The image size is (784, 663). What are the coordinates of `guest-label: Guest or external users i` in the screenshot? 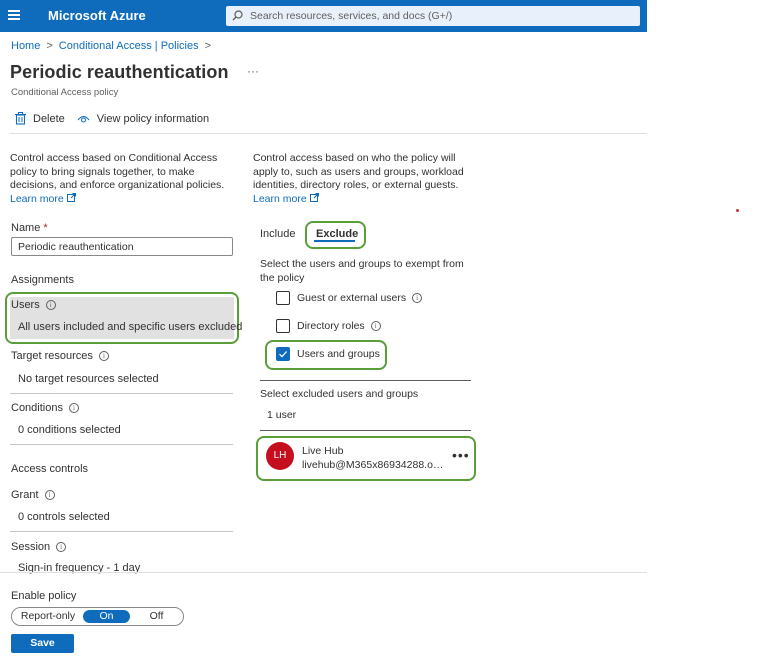 It's located at (360, 298).